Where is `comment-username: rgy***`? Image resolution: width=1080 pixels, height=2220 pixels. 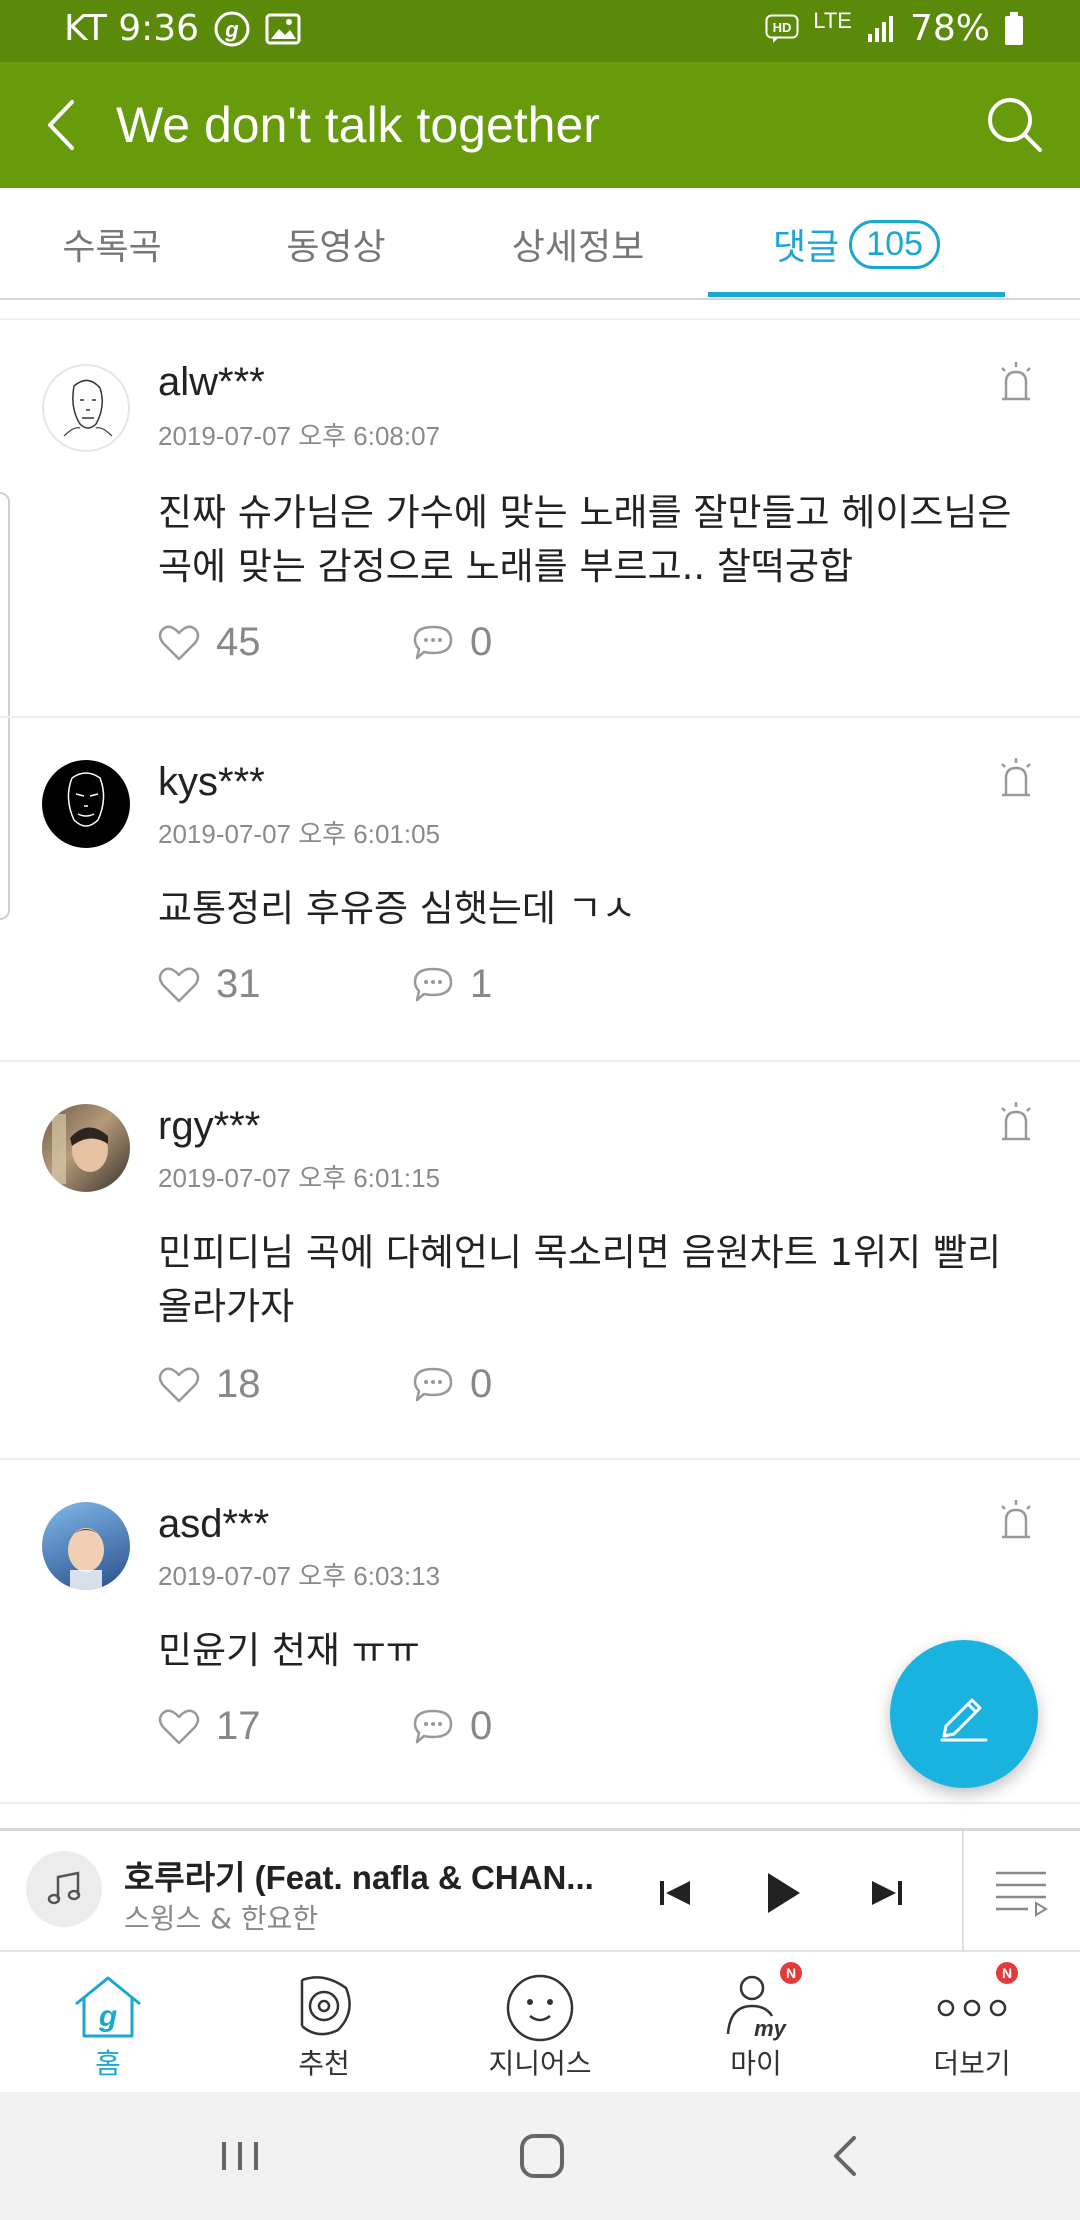
comment-username: rgy*** is located at coordinates (209, 1126).